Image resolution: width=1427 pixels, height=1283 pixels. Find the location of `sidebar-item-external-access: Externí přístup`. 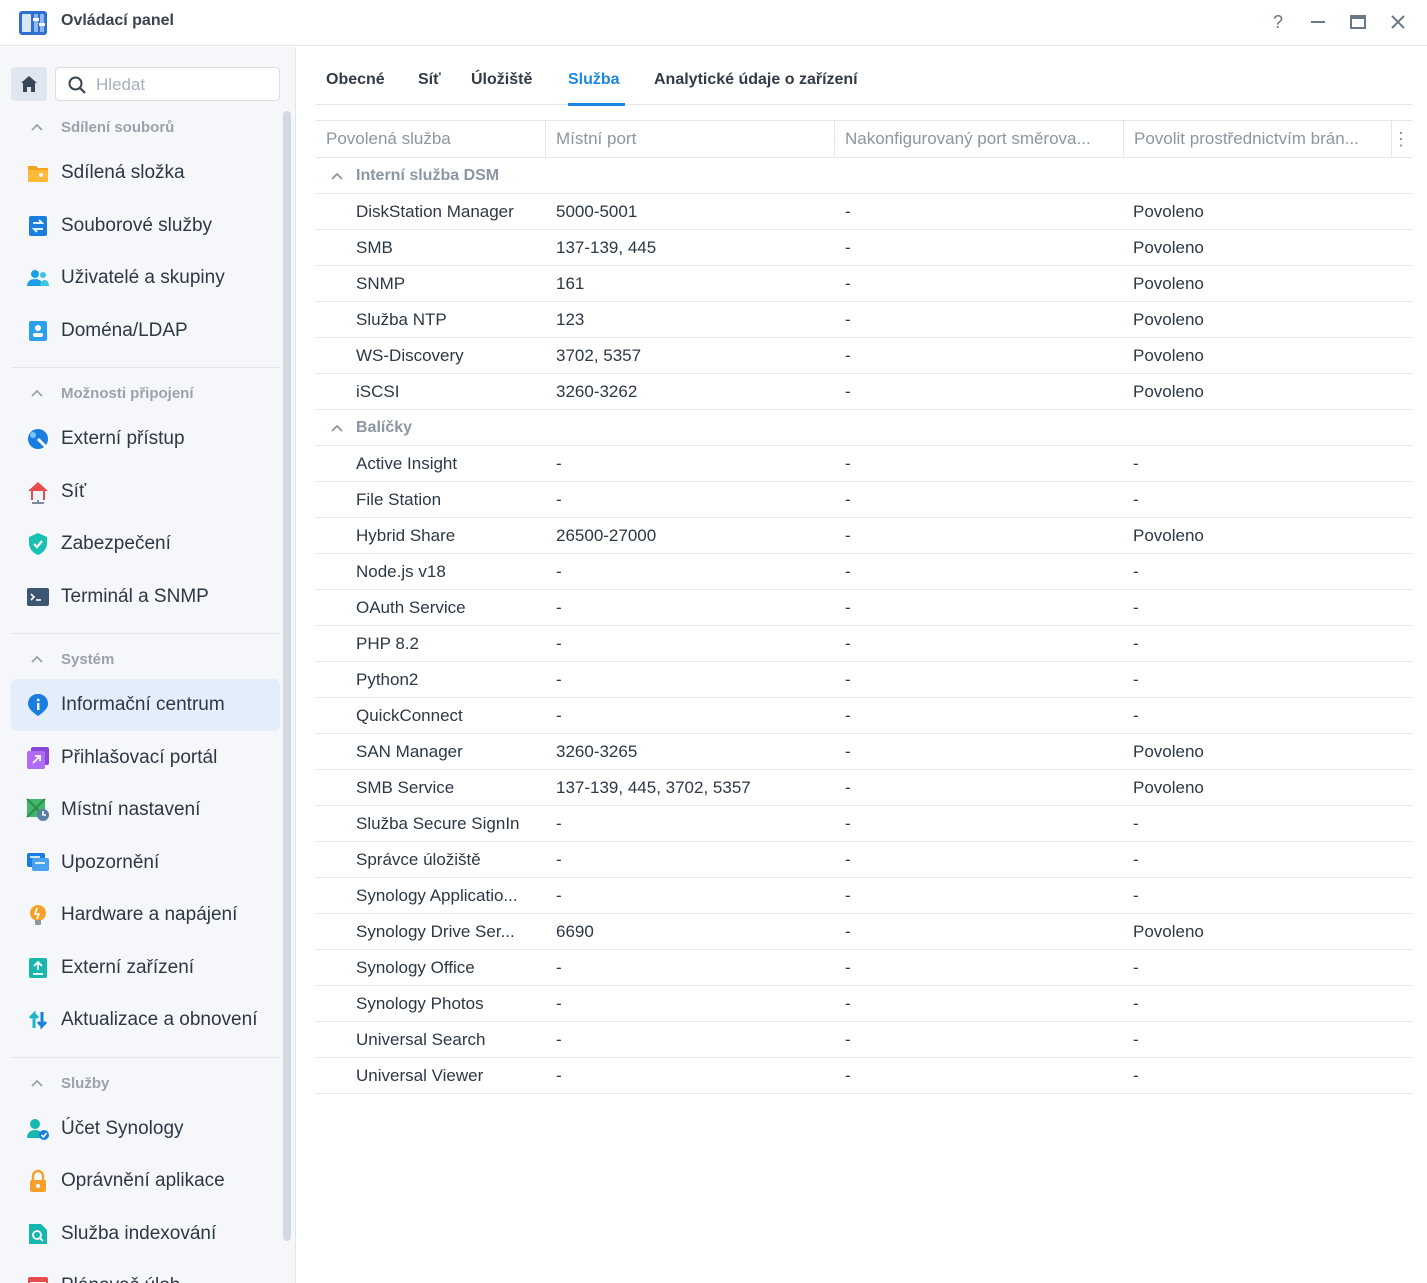

sidebar-item-external-access: Externí přístup is located at coordinates (145, 439).